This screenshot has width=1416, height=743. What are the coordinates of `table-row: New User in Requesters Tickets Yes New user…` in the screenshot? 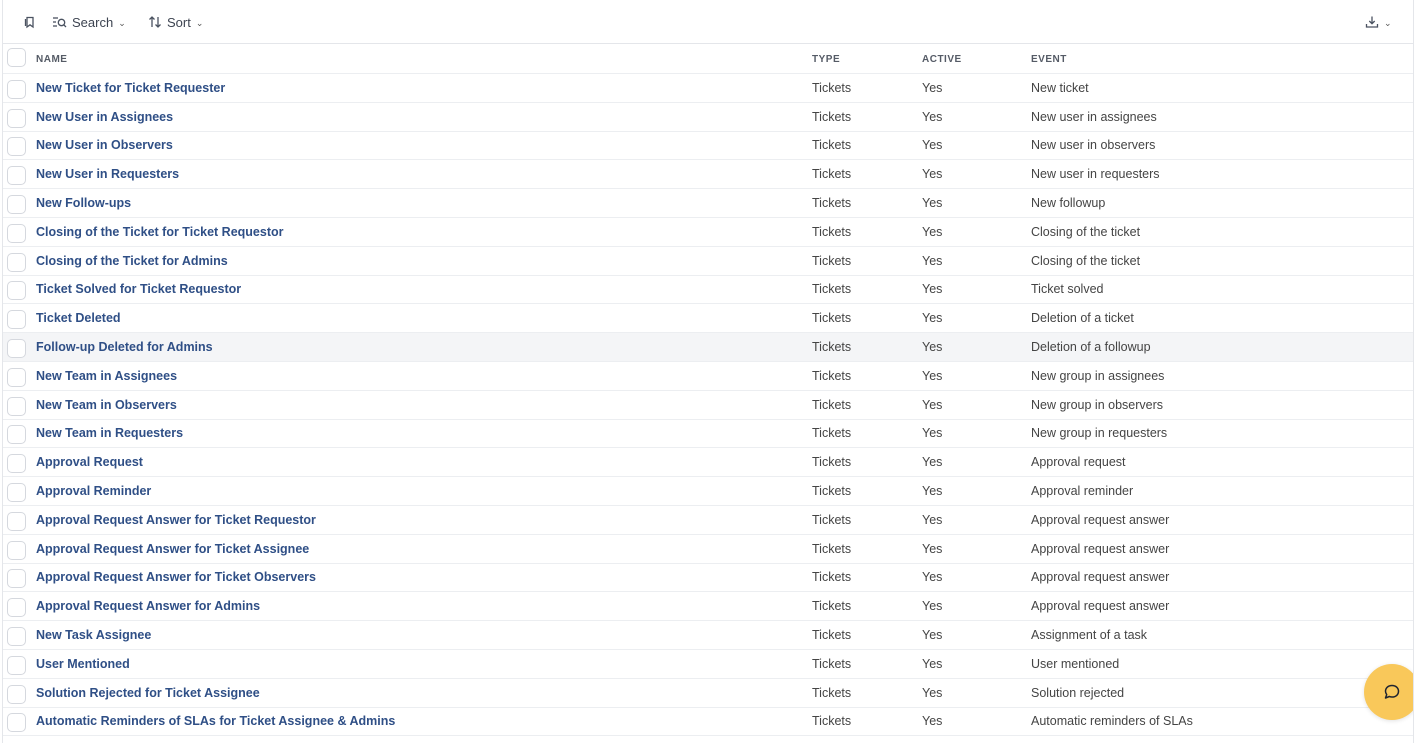 It's located at (708, 175).